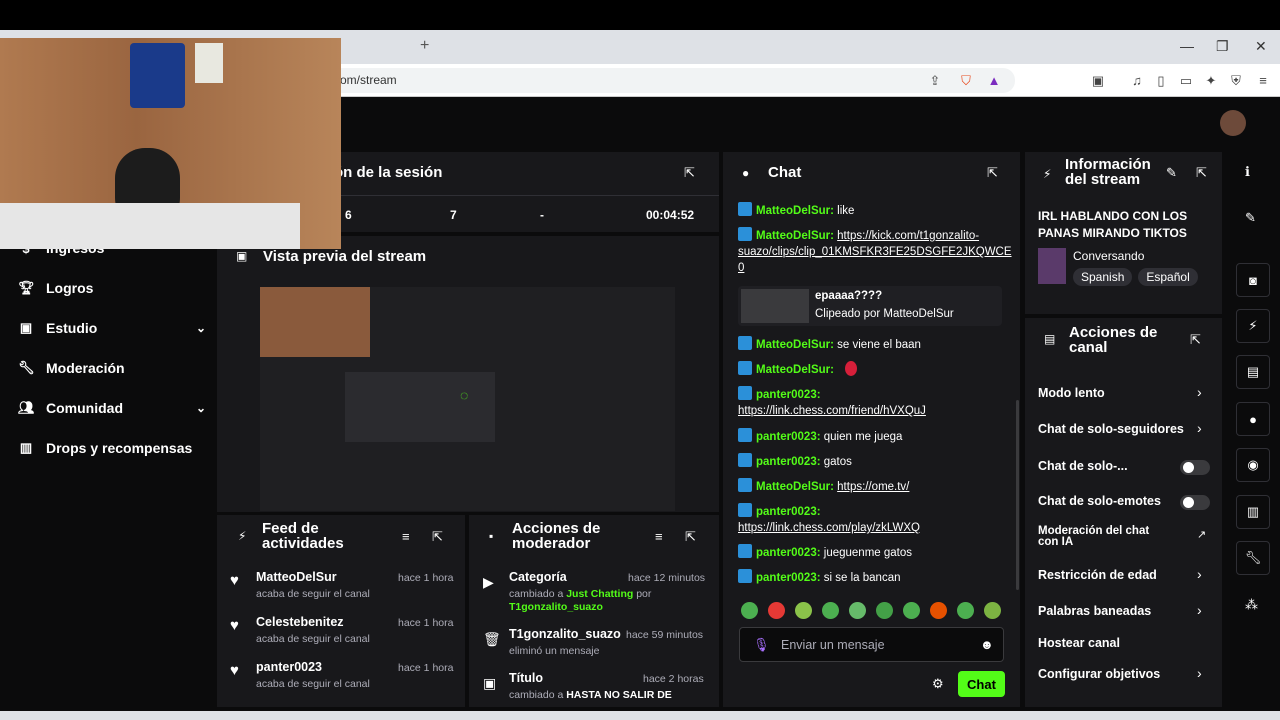 This screenshot has height=720, width=1280. What do you see at coordinates (426, 623) in the screenshot?
I see `feed-time: hace 1 hora` at bounding box center [426, 623].